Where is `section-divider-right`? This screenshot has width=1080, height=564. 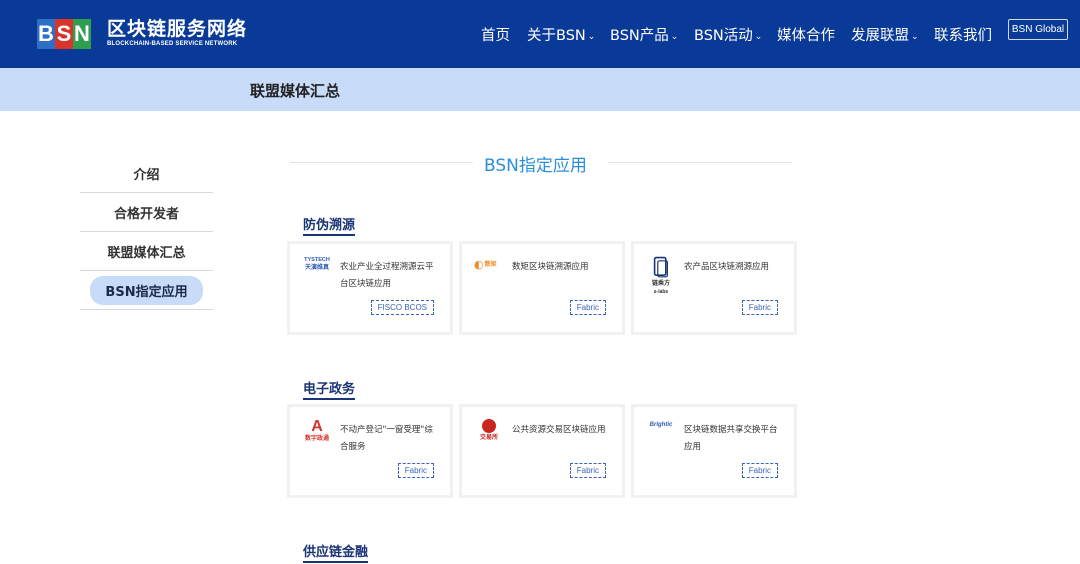 section-divider-right is located at coordinates (700, 162).